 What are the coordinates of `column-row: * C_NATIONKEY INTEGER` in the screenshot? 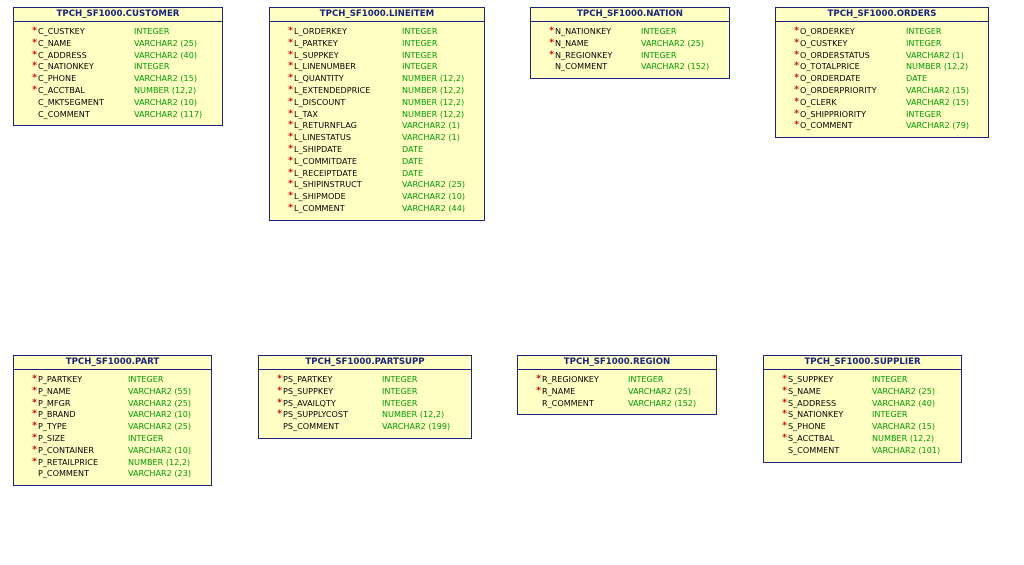 It's located at (118, 67).